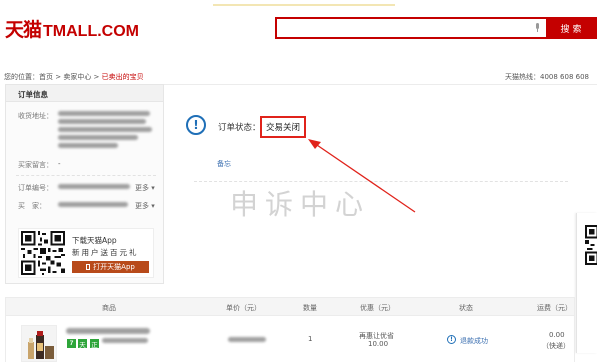 The height and width of the screenshot is (362, 597). I want to click on breadcrumb-seller-center: 卖家中心, so click(77, 77).